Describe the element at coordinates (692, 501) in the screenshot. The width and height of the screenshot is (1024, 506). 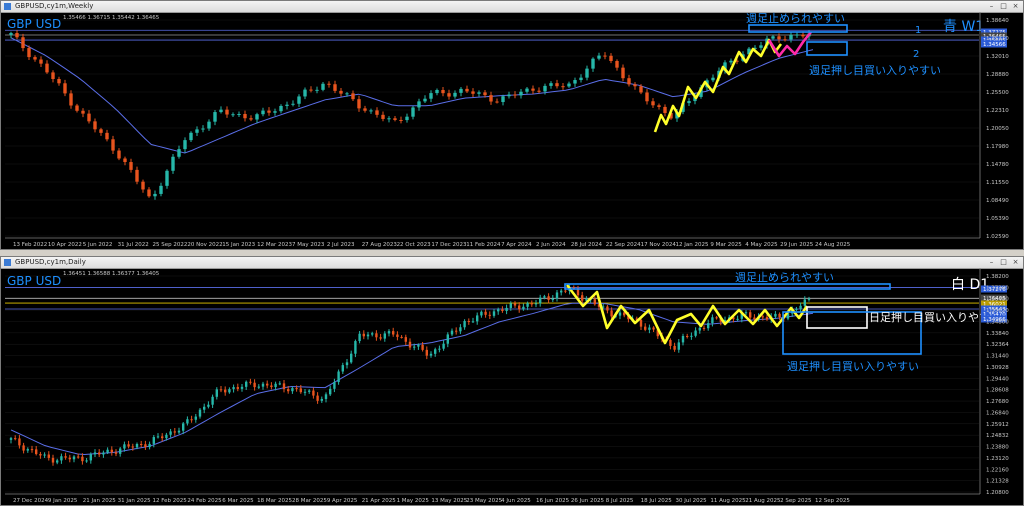
I see `time-tick-label: 30 Jul 2025` at that location.